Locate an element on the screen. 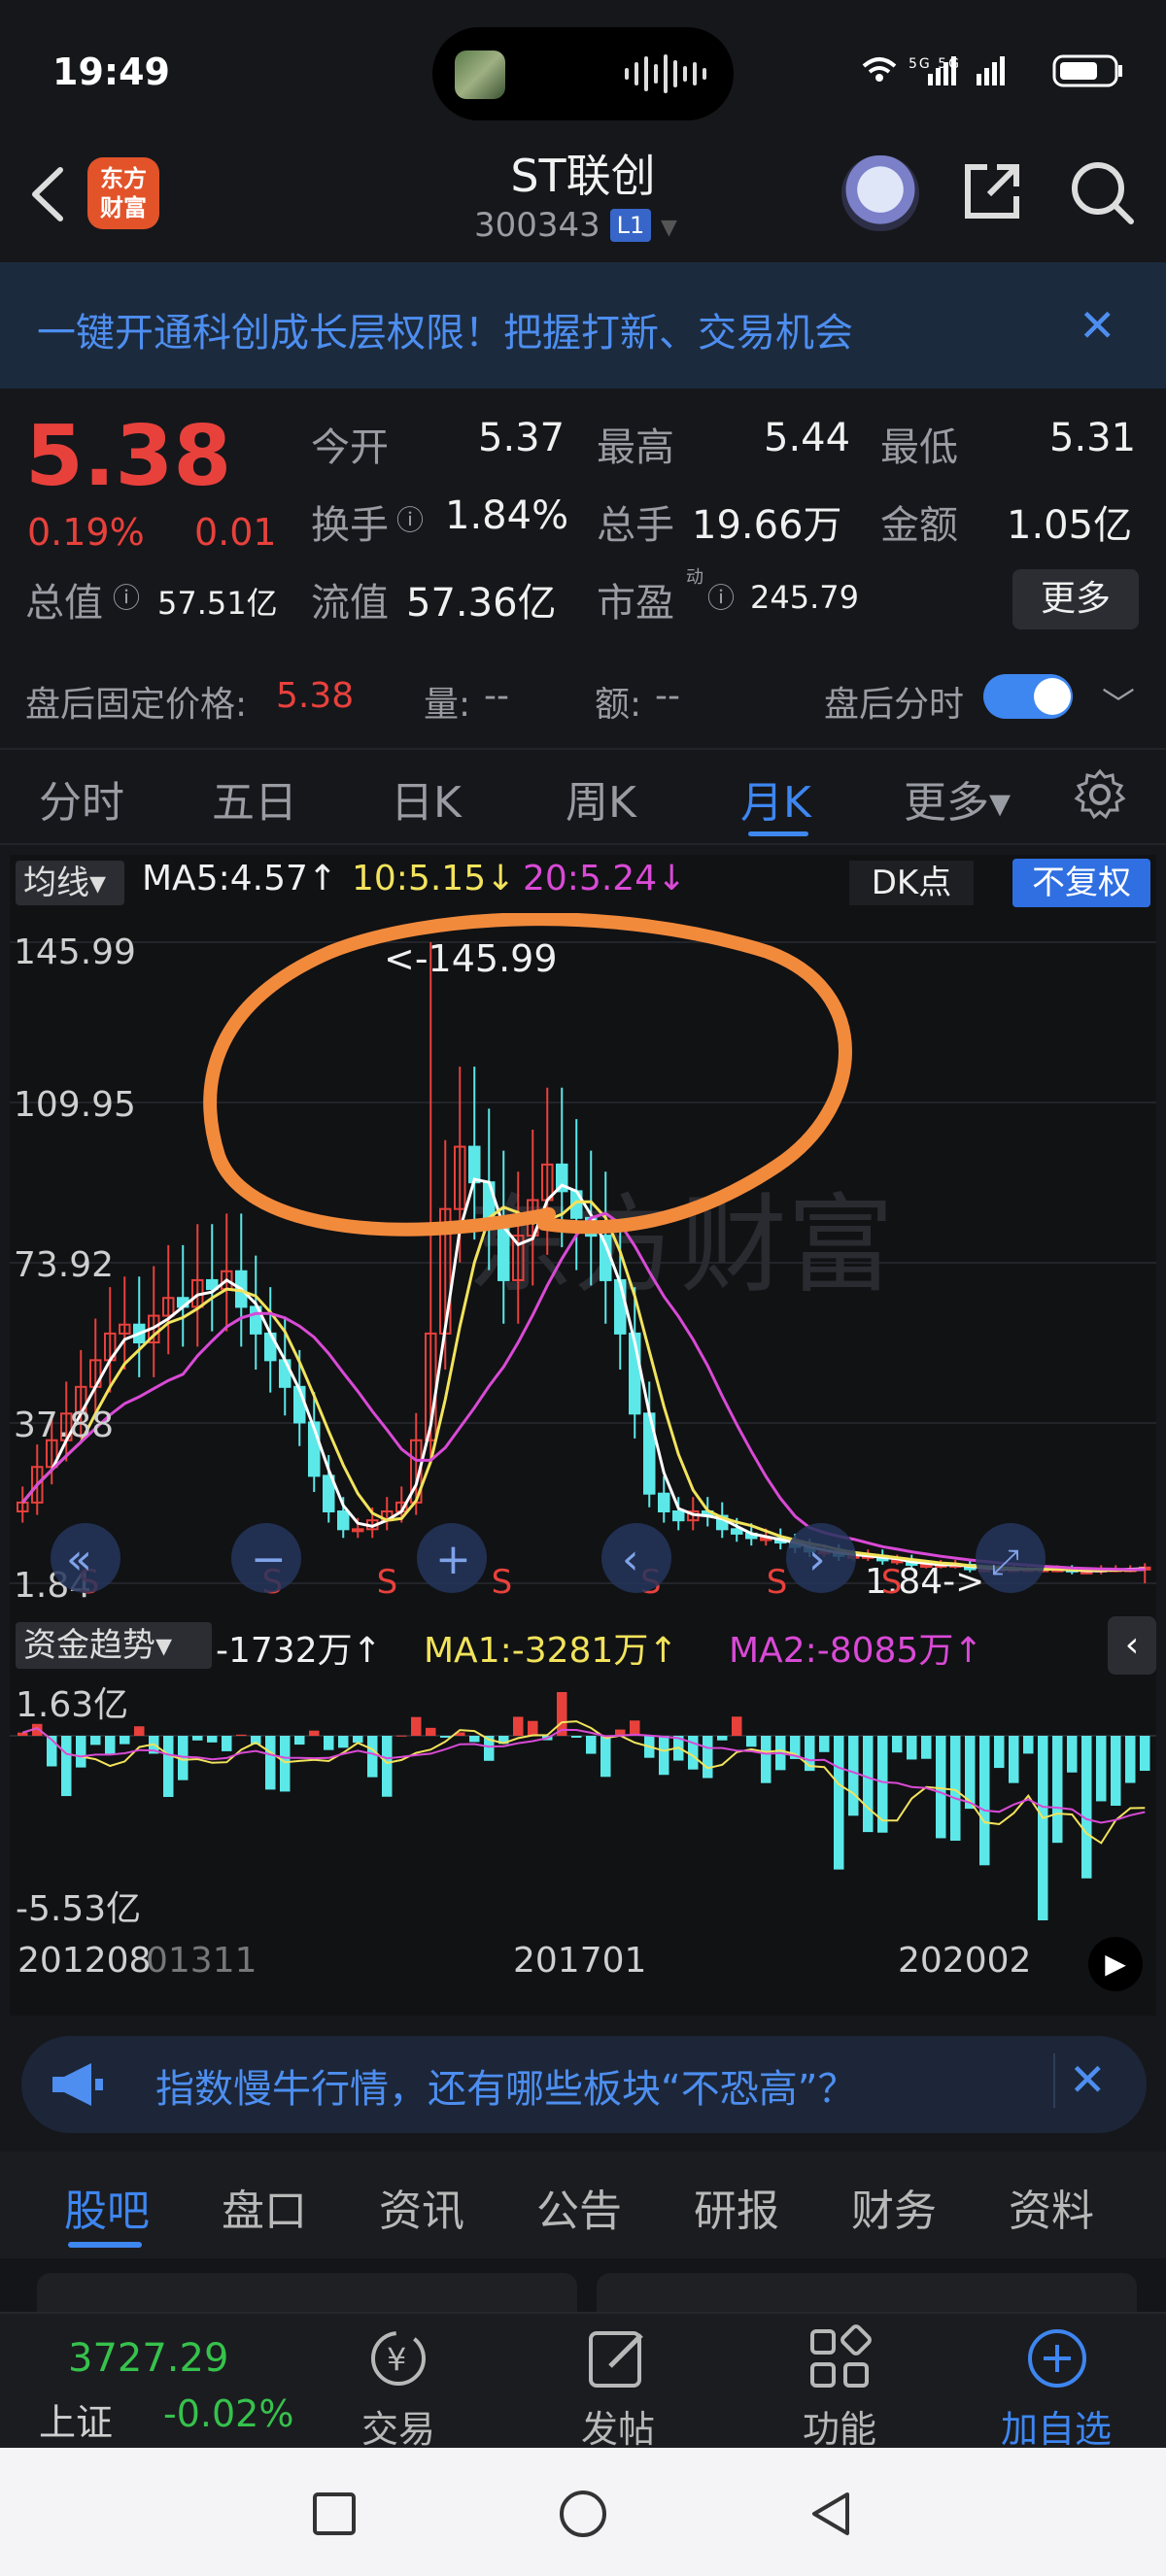 Image resolution: width=1166 pixels, height=2576 pixels. adjust-selector: 不复权 is located at coordinates (1081, 883).